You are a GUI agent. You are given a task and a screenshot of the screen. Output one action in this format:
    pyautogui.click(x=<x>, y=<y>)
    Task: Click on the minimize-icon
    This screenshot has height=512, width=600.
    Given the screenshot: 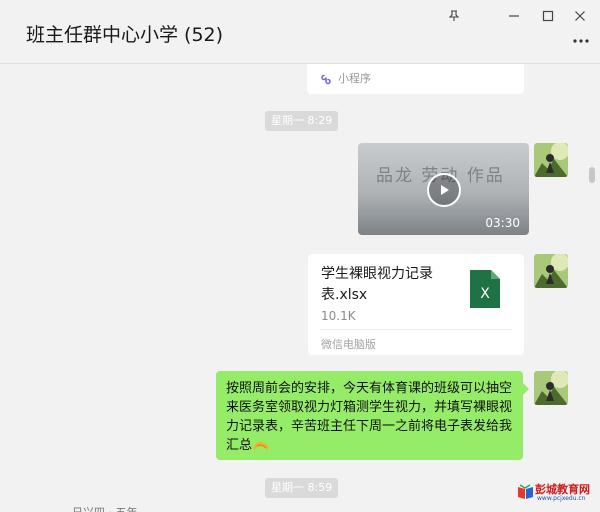 What is the action you would take?
    pyautogui.click(x=514, y=16)
    